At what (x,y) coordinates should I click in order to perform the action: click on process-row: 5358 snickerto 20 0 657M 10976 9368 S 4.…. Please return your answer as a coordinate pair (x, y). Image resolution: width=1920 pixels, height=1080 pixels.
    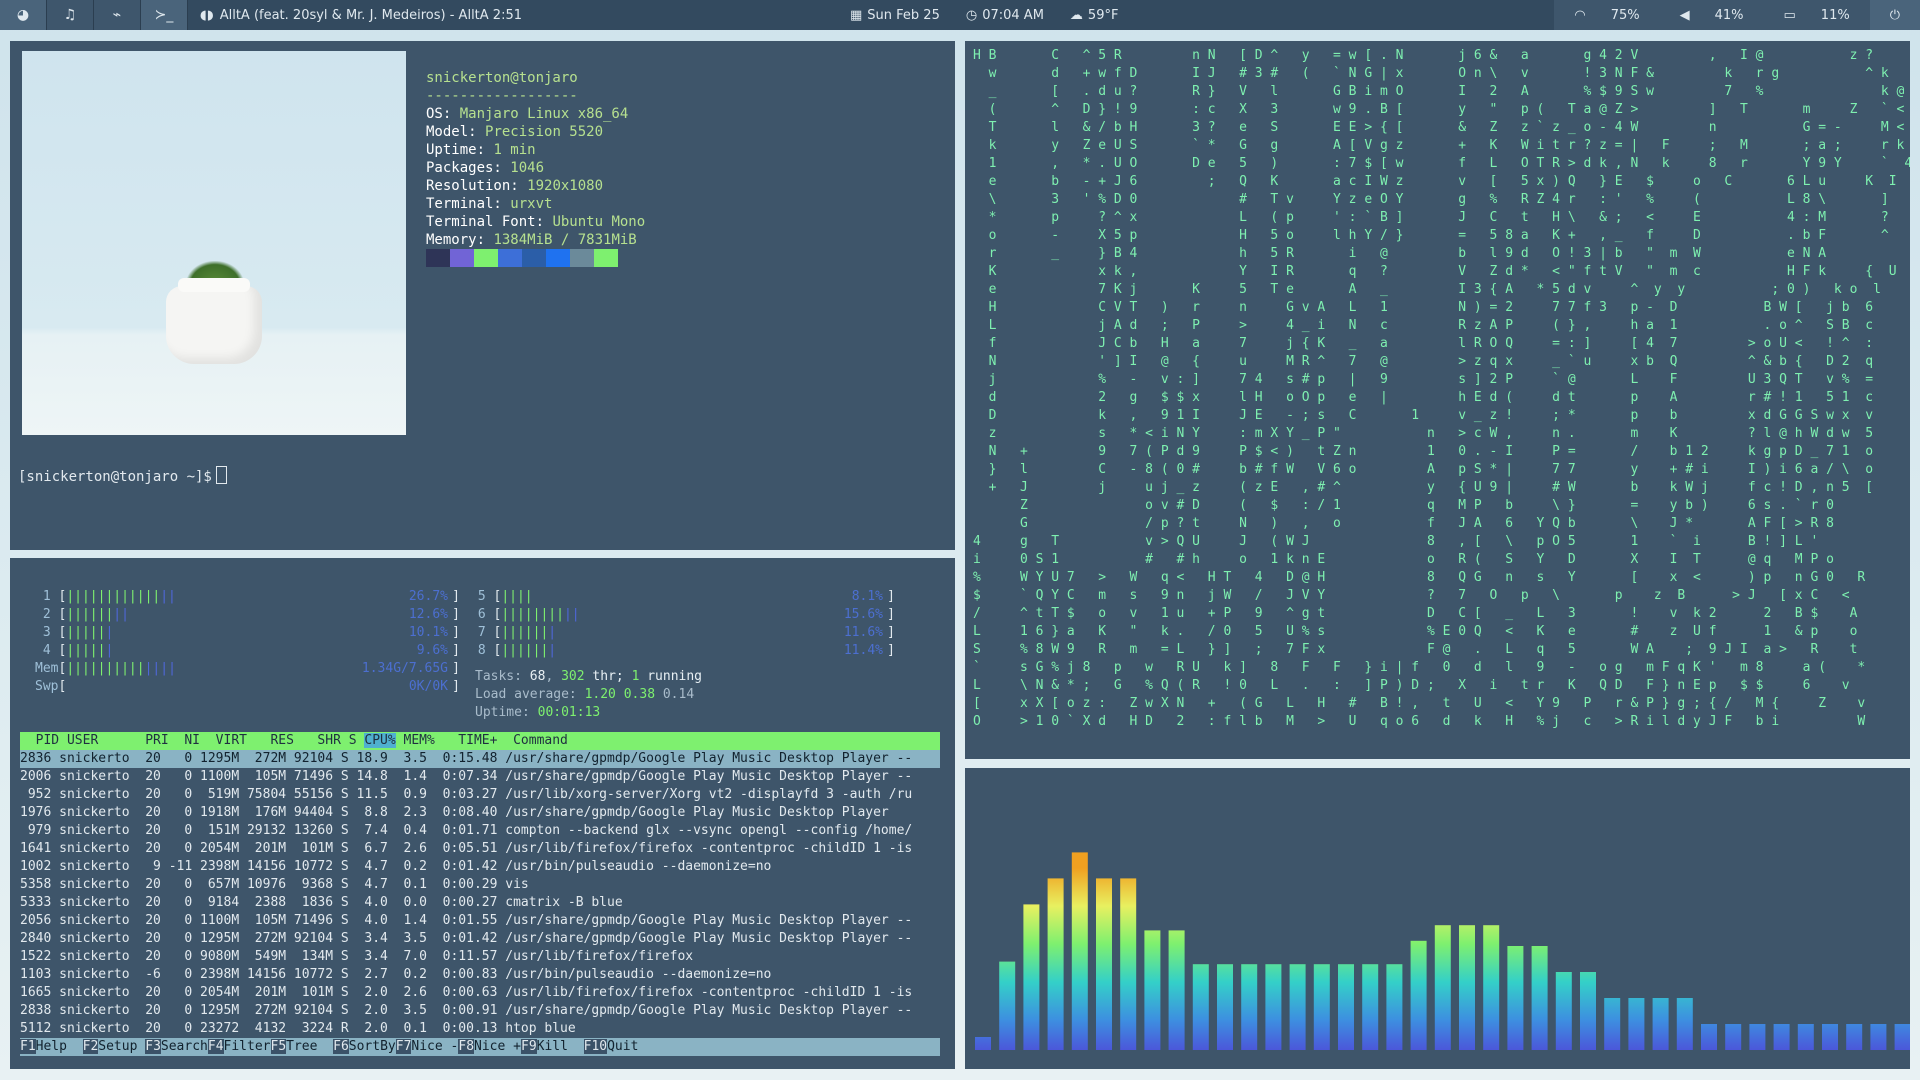
    Looking at the image, I should click on (480, 885).